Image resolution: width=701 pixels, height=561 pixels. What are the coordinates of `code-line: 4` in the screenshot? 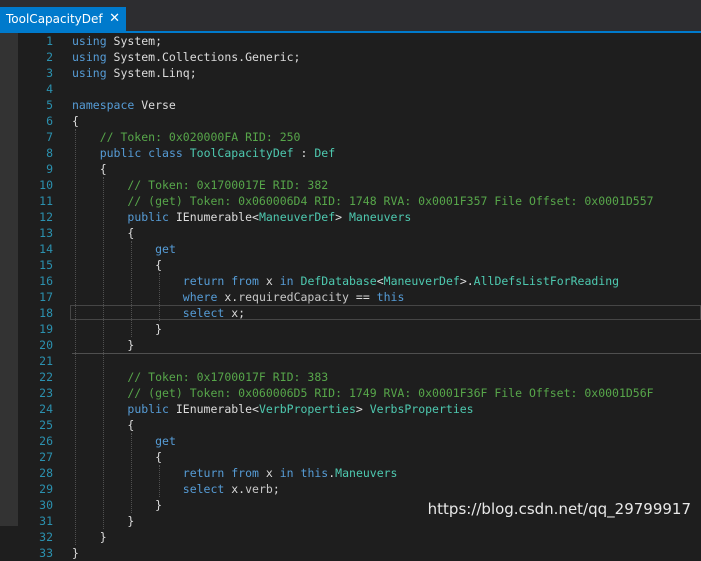 It's located at (350, 89).